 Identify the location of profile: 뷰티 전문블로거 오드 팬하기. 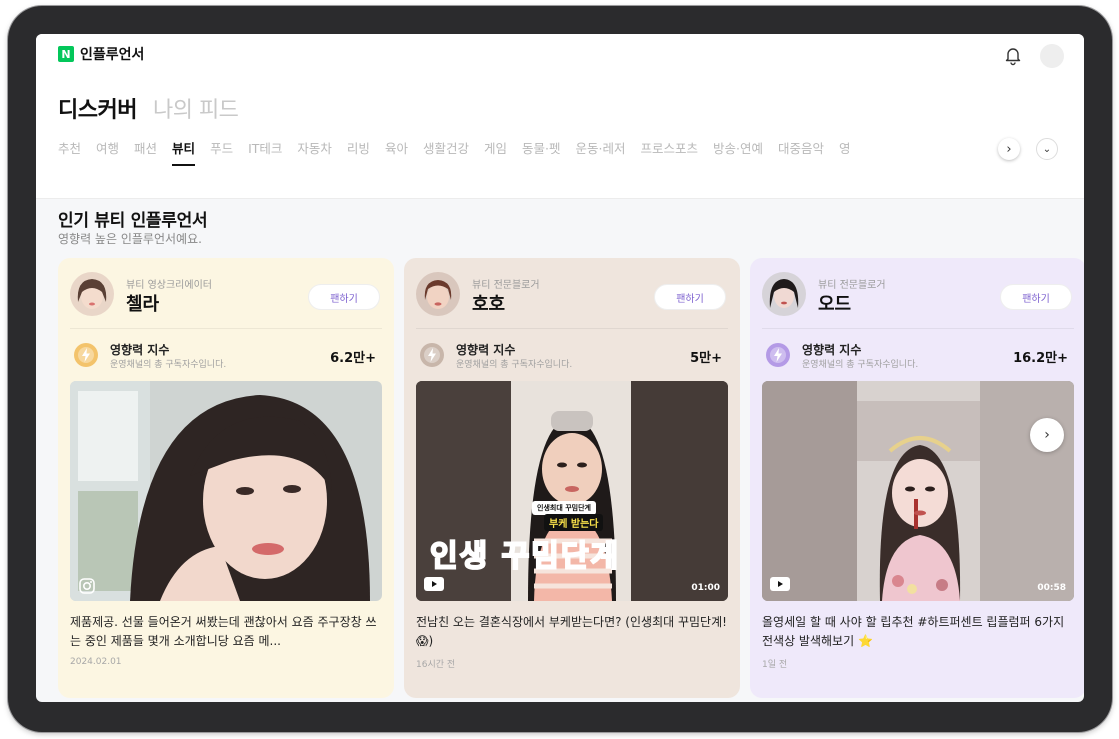
(918, 296).